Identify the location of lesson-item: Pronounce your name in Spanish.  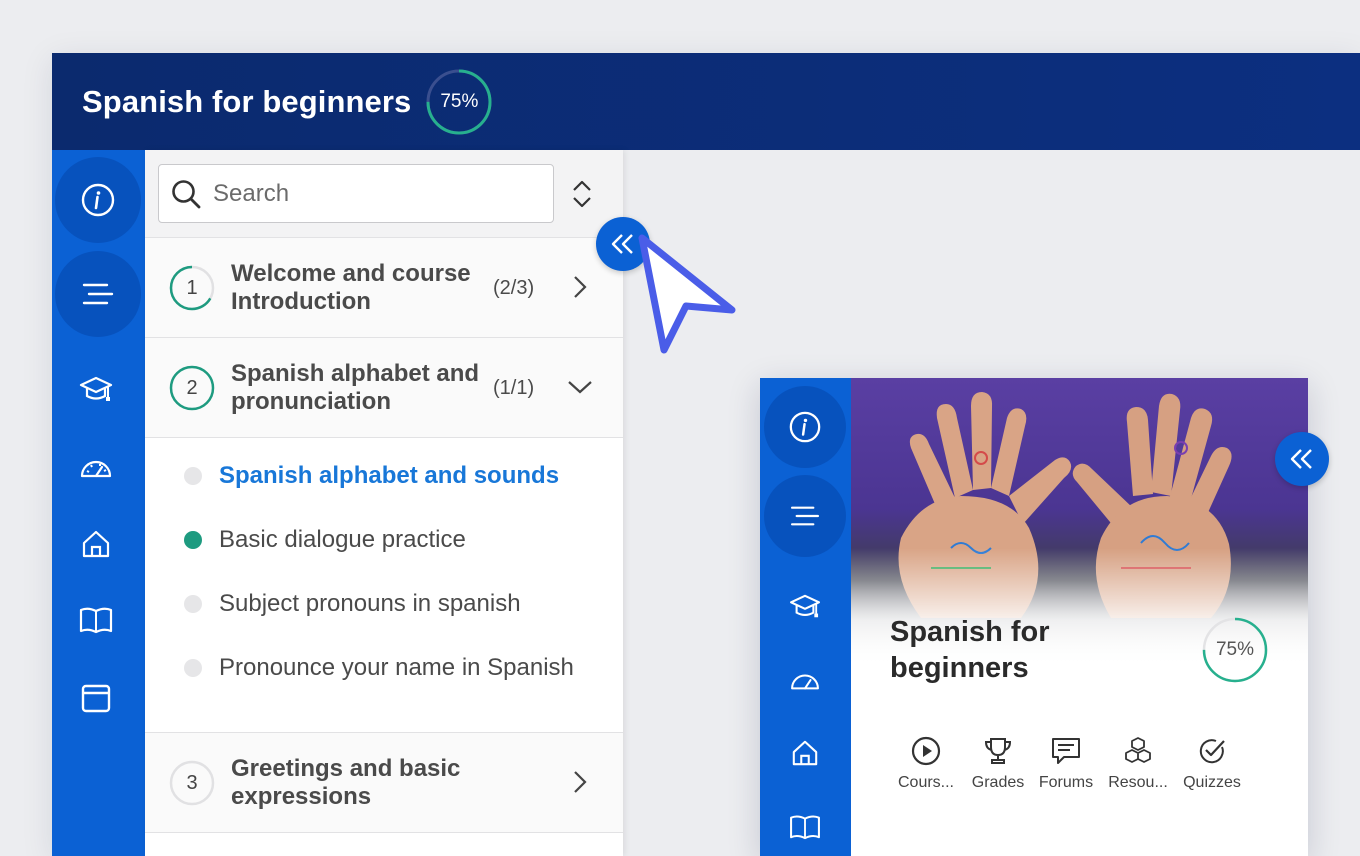
(384, 668).